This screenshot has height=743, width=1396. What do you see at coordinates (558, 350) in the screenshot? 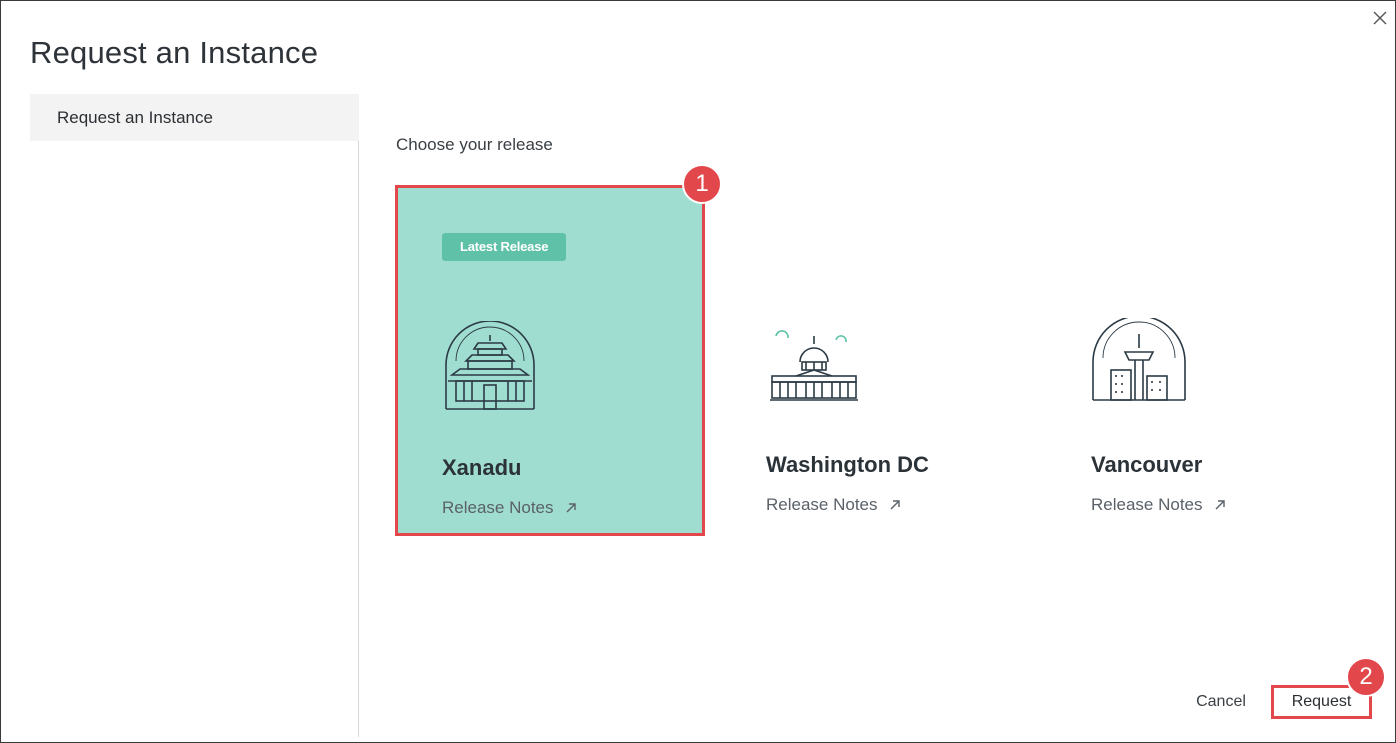
I see `release-card-xanadu: Latest Release Xanadu Release Notes 1` at bounding box center [558, 350].